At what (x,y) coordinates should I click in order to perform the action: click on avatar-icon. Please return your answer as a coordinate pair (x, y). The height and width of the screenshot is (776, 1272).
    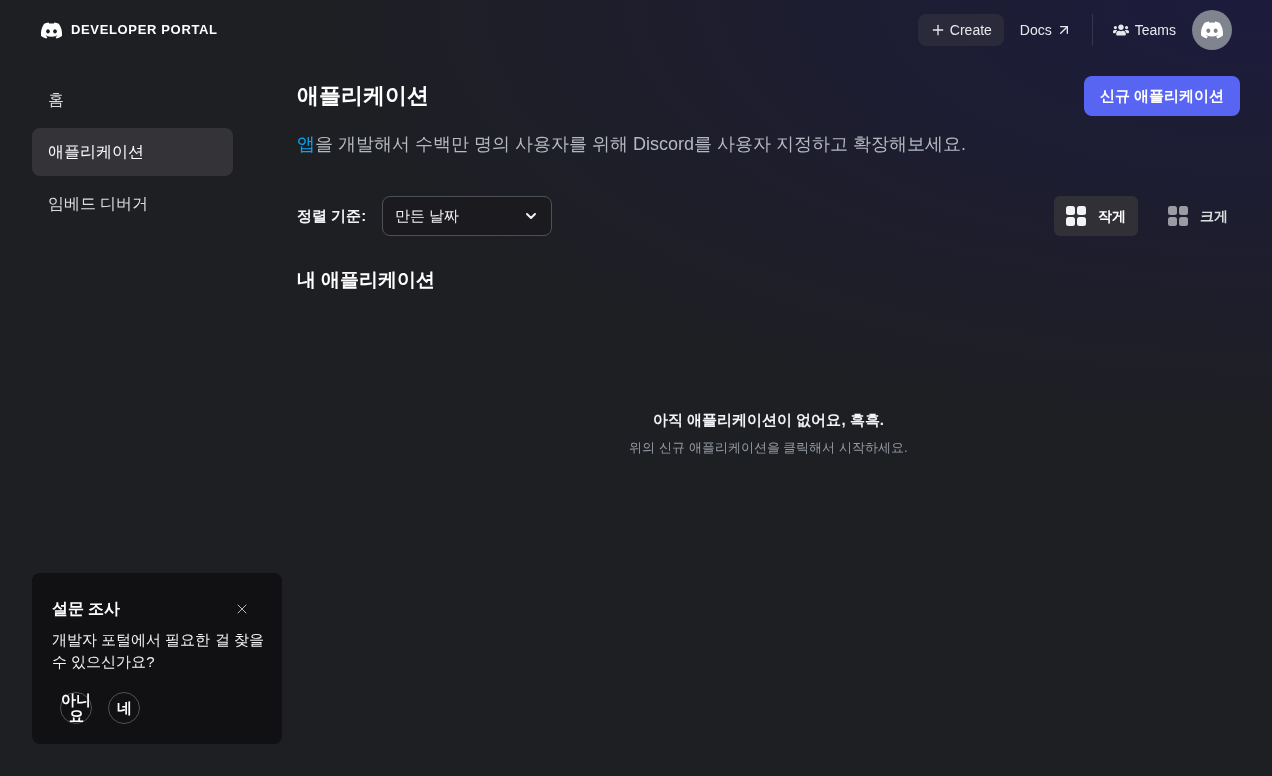
    Looking at the image, I should click on (1212, 30).